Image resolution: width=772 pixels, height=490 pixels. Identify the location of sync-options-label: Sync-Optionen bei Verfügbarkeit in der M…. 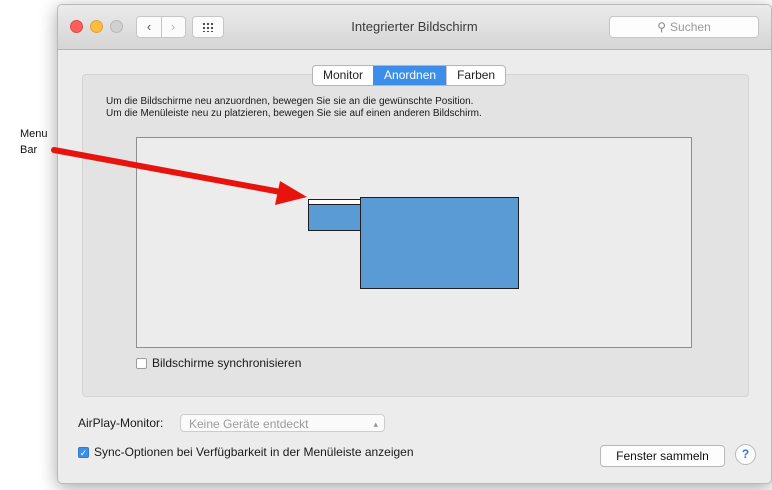
(254, 452).